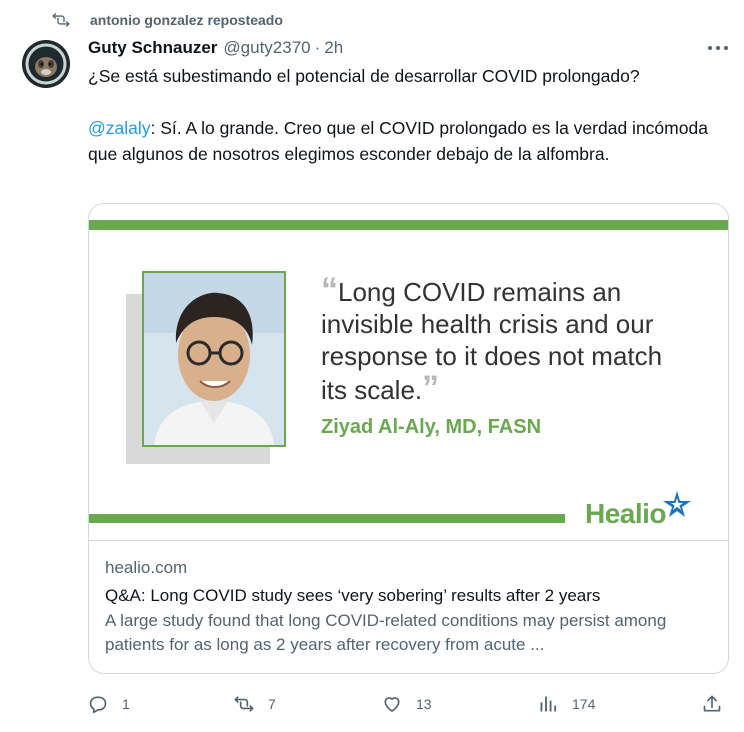 The width and height of the screenshot is (744, 732). Describe the element at coordinates (431, 427) in the screenshot. I see `quote-attribution: Ziyad Al-Aly, MD, FASN` at that location.